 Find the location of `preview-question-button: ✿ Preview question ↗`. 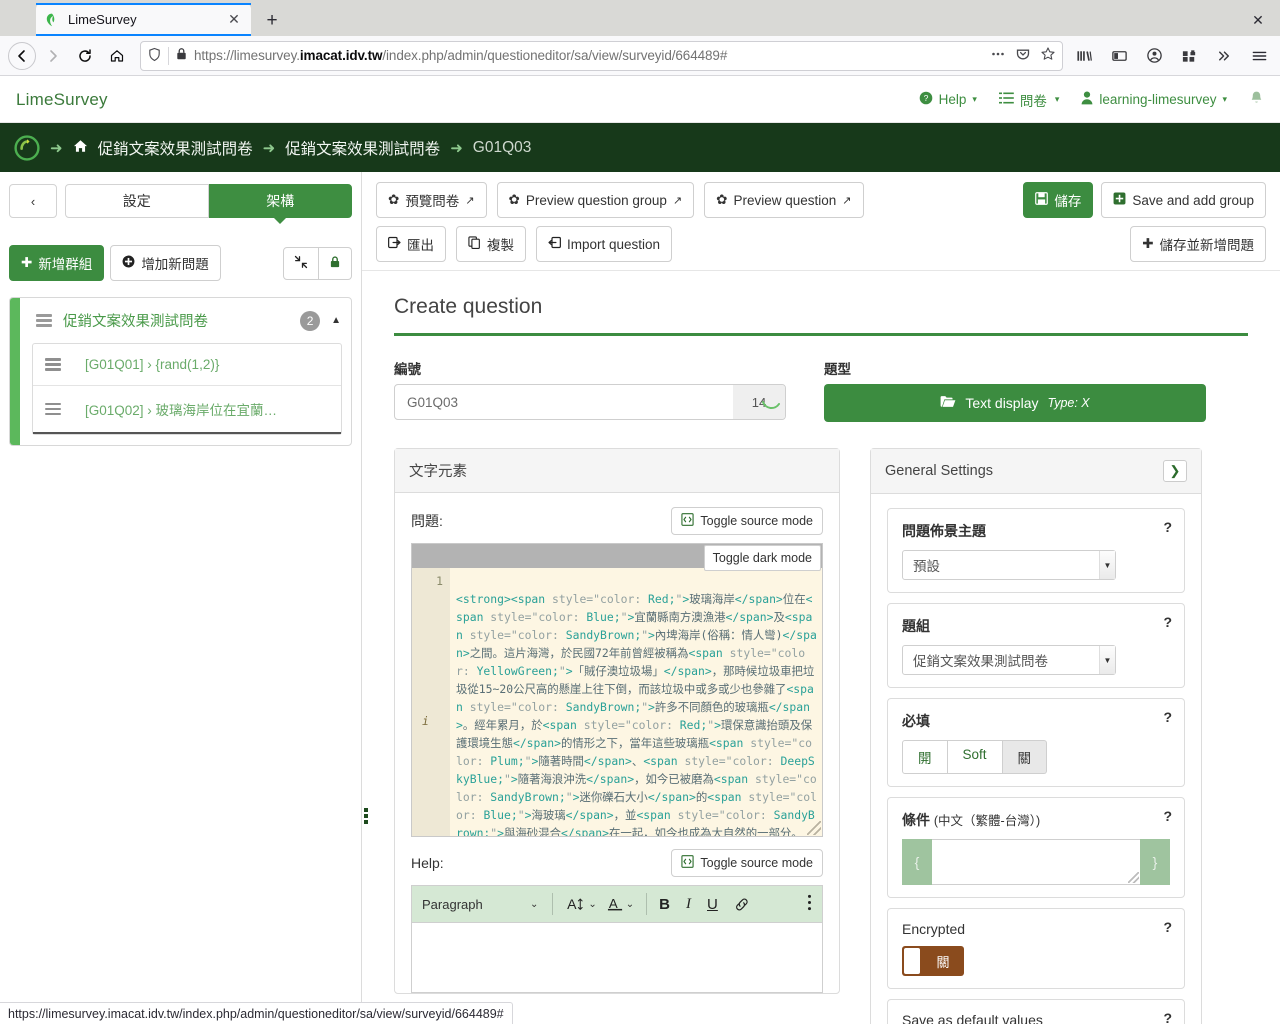

preview-question-button: ✿ Preview question ↗ is located at coordinates (784, 200).